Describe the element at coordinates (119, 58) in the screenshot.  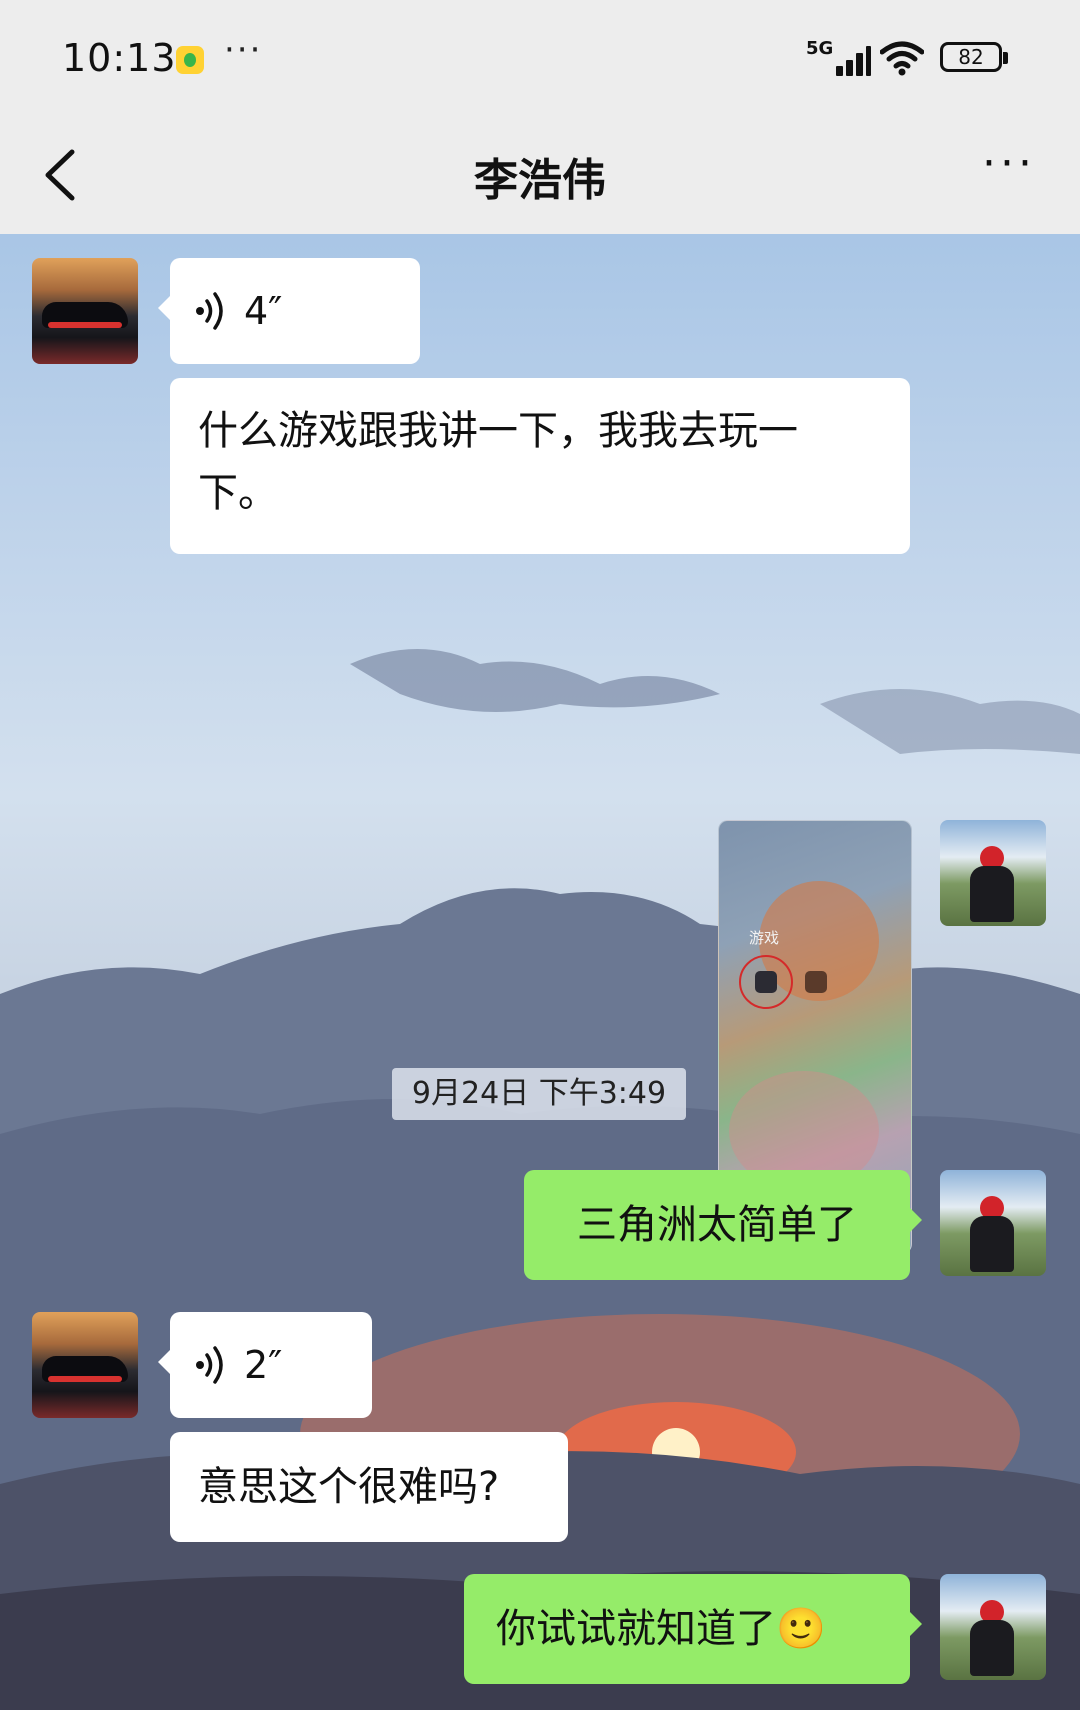
I see `status-time: 10:13` at that location.